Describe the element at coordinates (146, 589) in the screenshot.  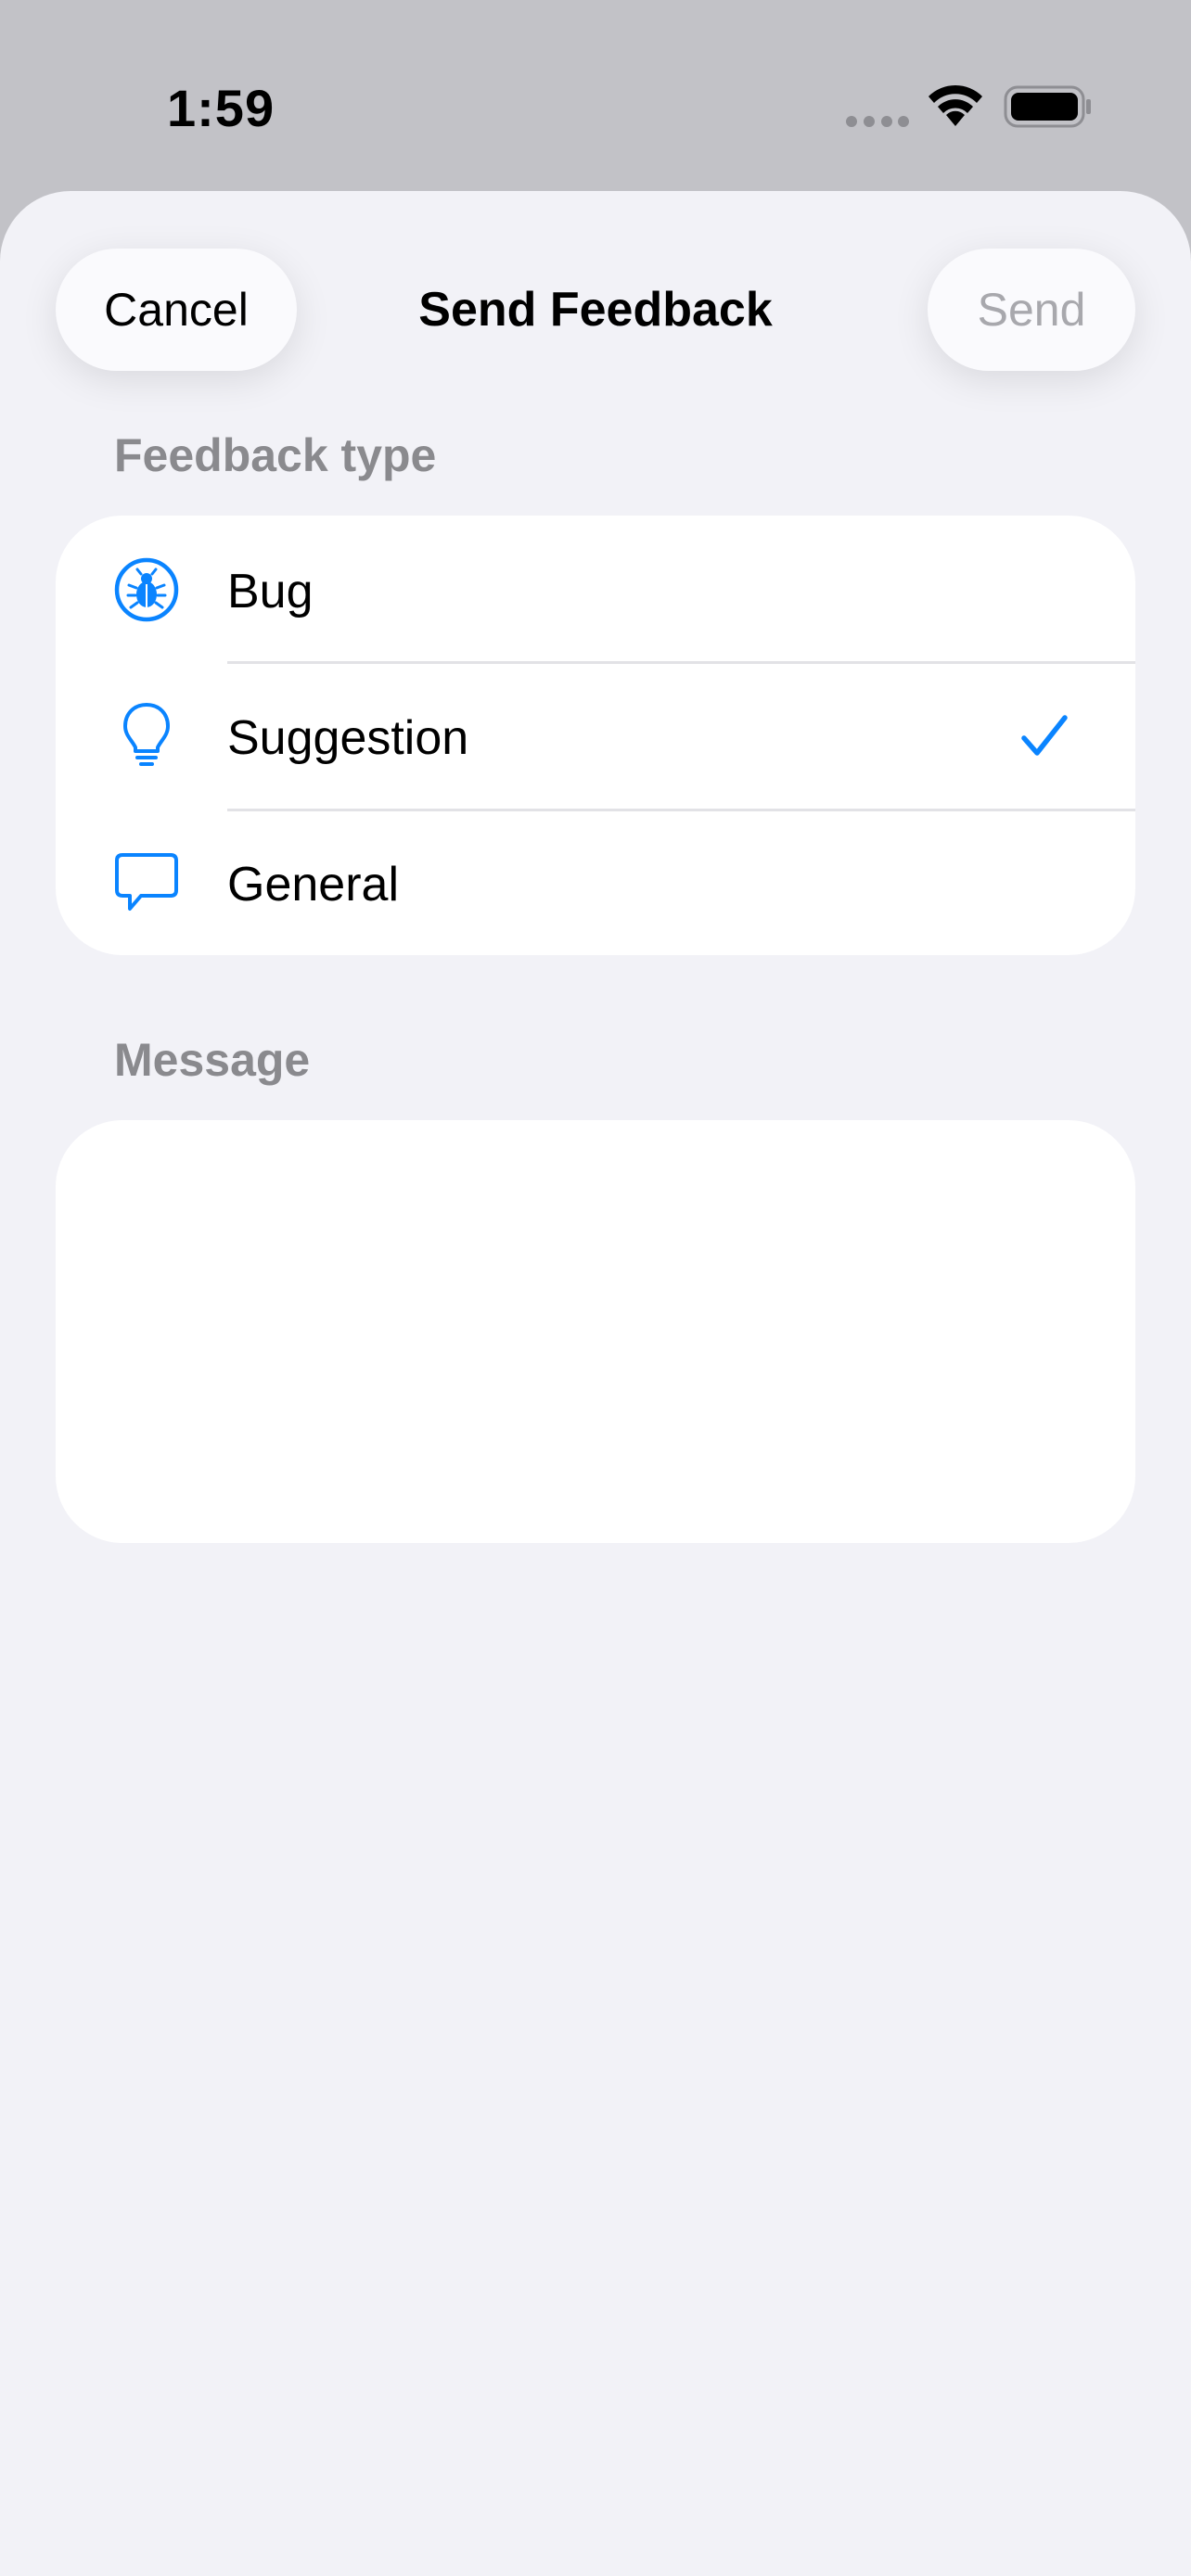
I see `ladybug-icon` at that location.